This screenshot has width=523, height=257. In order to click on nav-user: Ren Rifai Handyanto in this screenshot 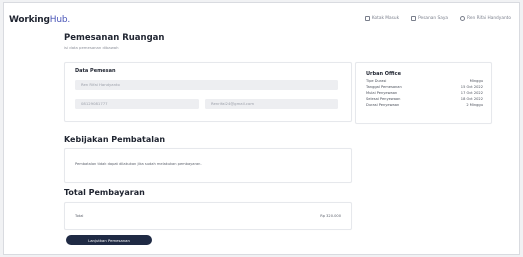, I will do `click(485, 18)`.